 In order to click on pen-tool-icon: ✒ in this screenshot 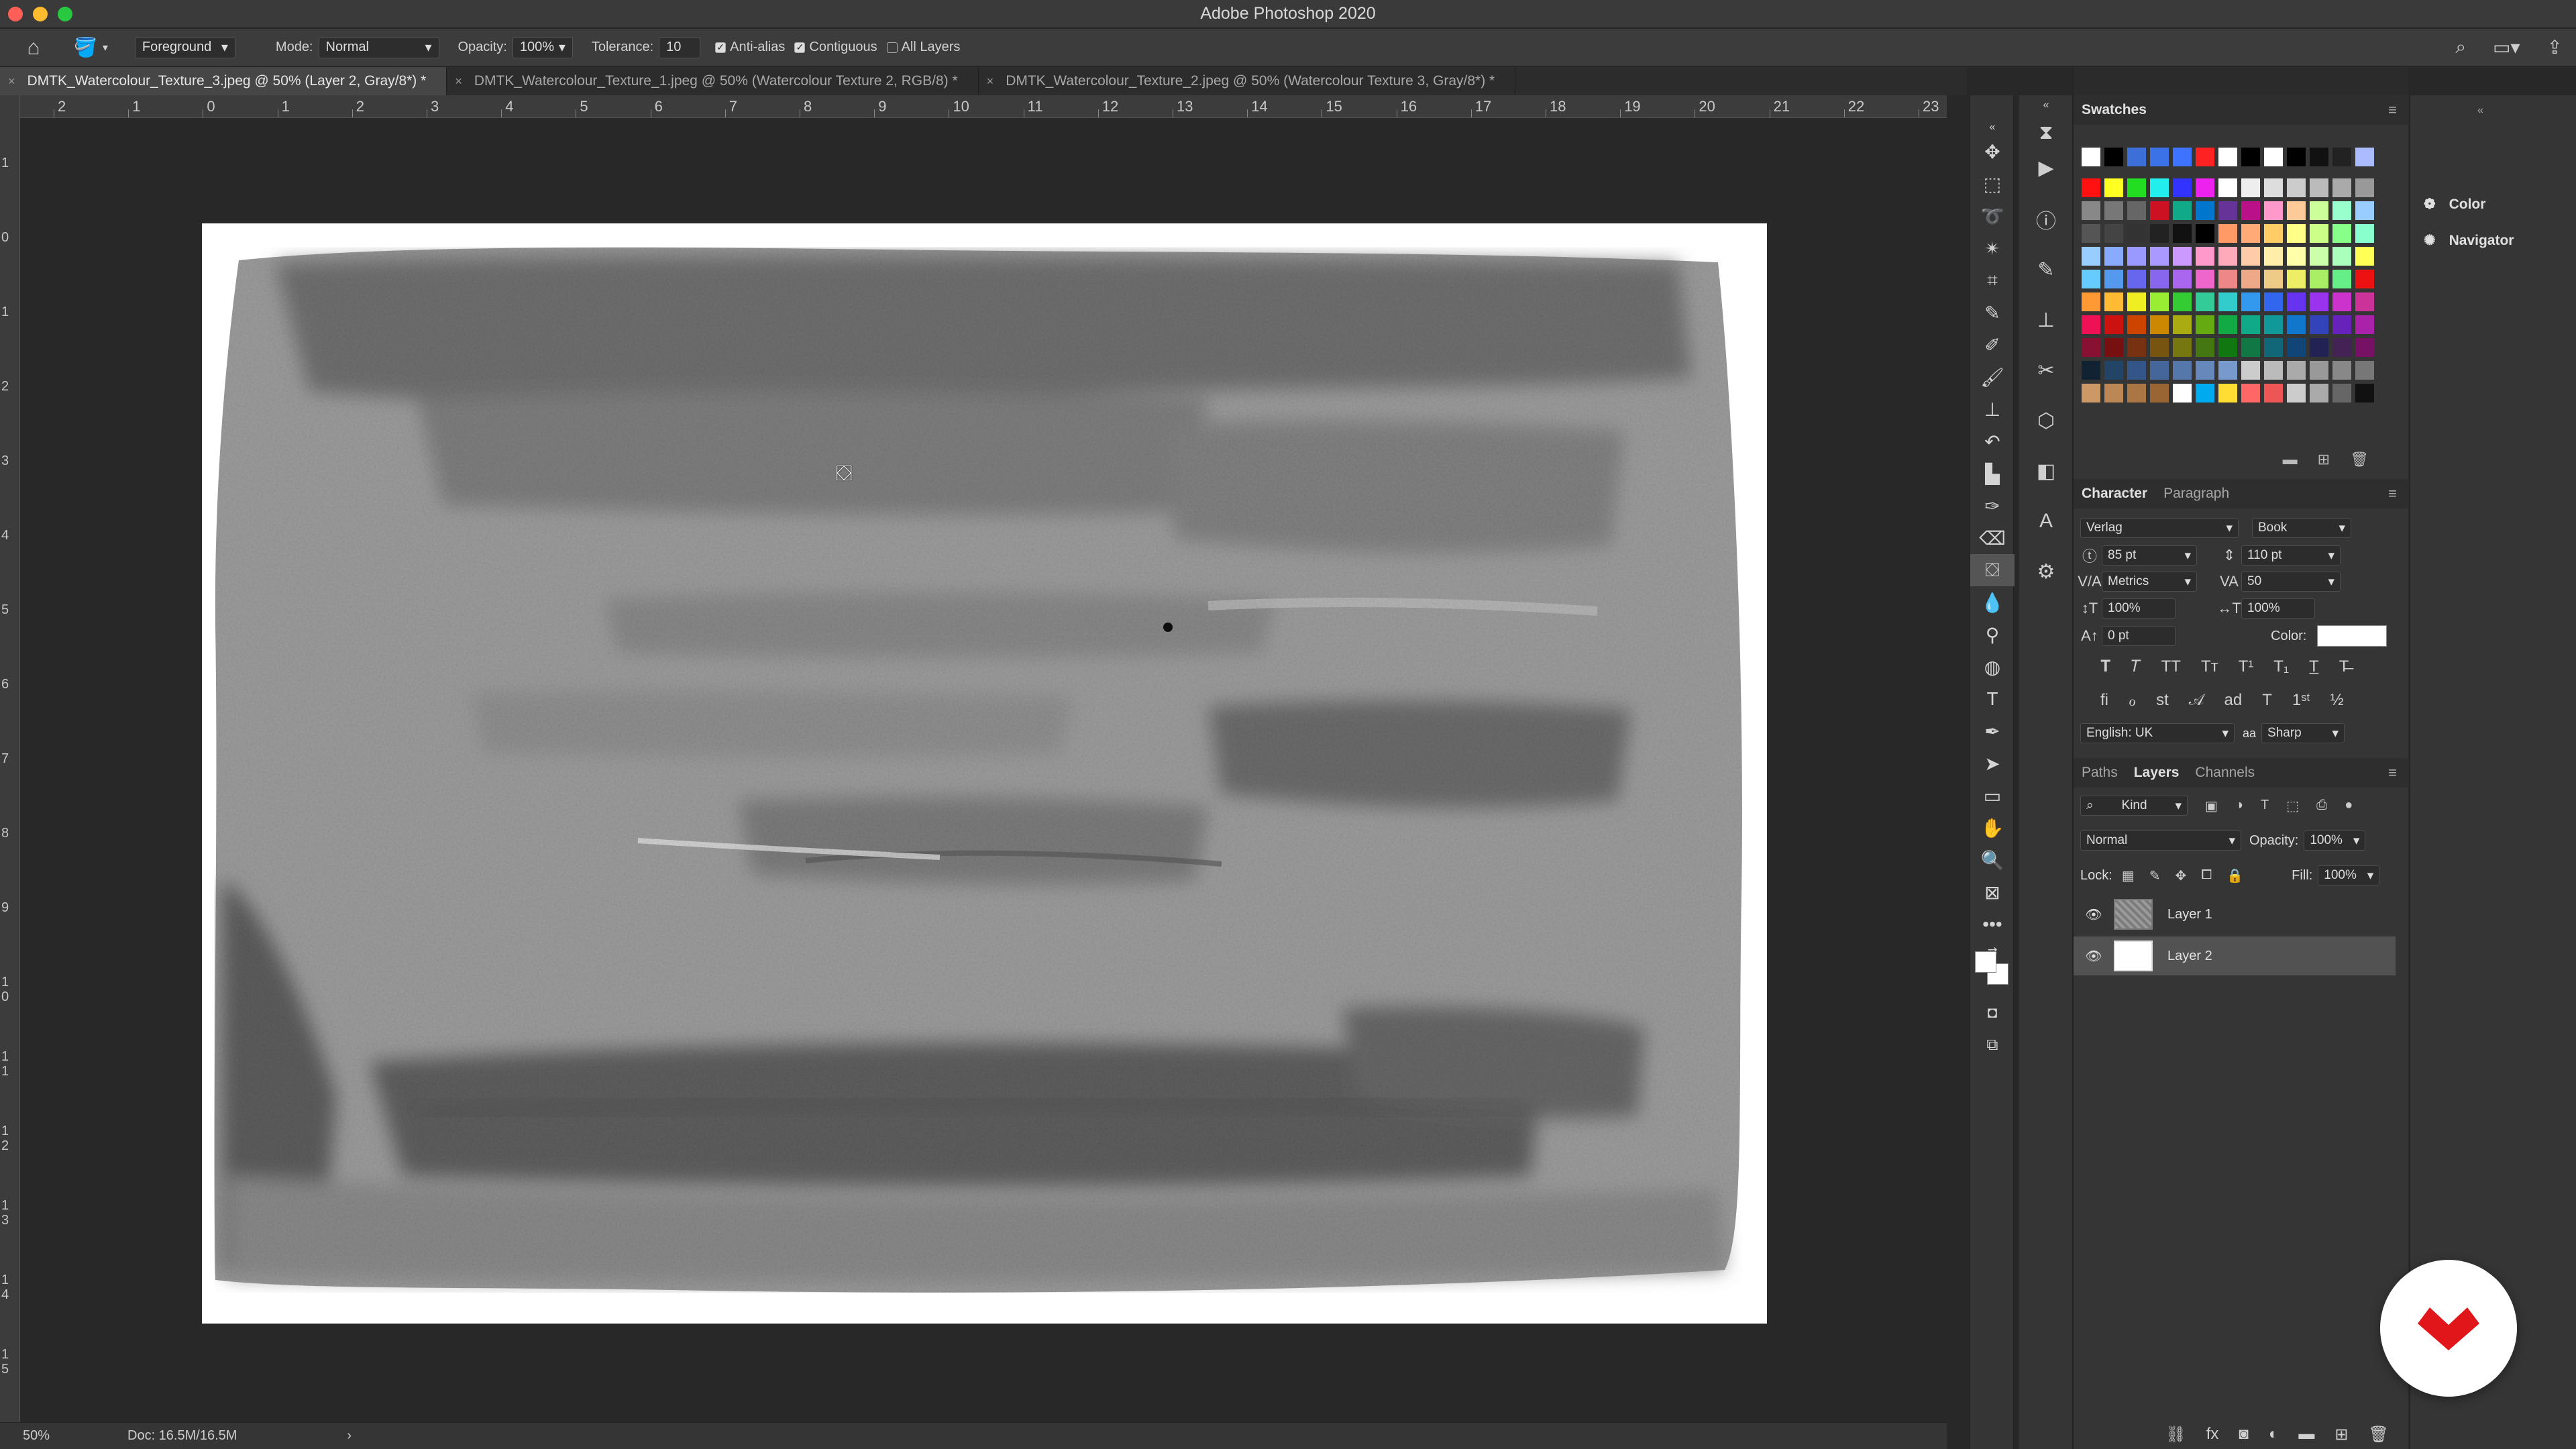, I will do `click(1992, 731)`.